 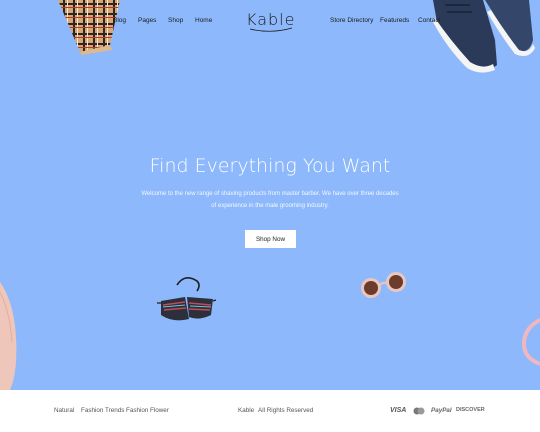 What do you see at coordinates (383, 285) in the screenshot?
I see `sunglasses-image` at bounding box center [383, 285].